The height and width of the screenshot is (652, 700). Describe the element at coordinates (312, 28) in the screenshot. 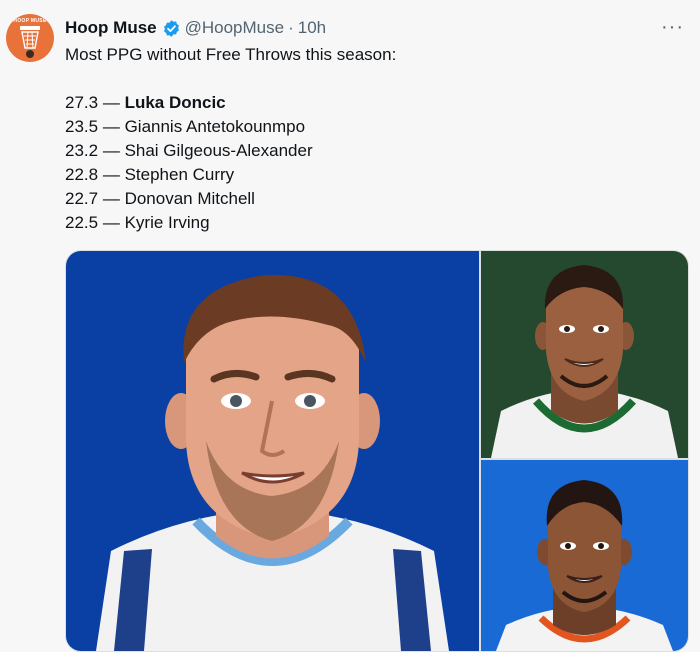

I see `post-timestamp: 10h` at that location.